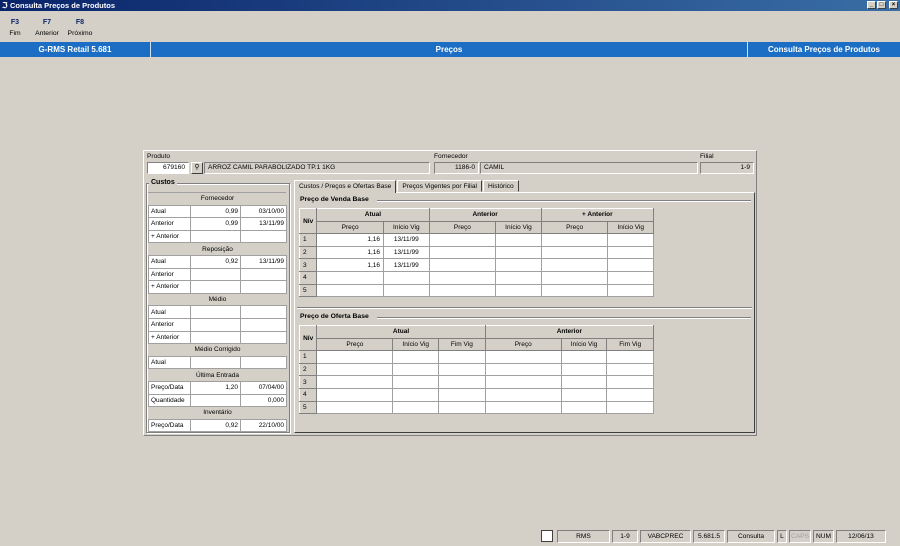  What do you see at coordinates (215, 312) in the screenshot?
I see `custos-value` at bounding box center [215, 312].